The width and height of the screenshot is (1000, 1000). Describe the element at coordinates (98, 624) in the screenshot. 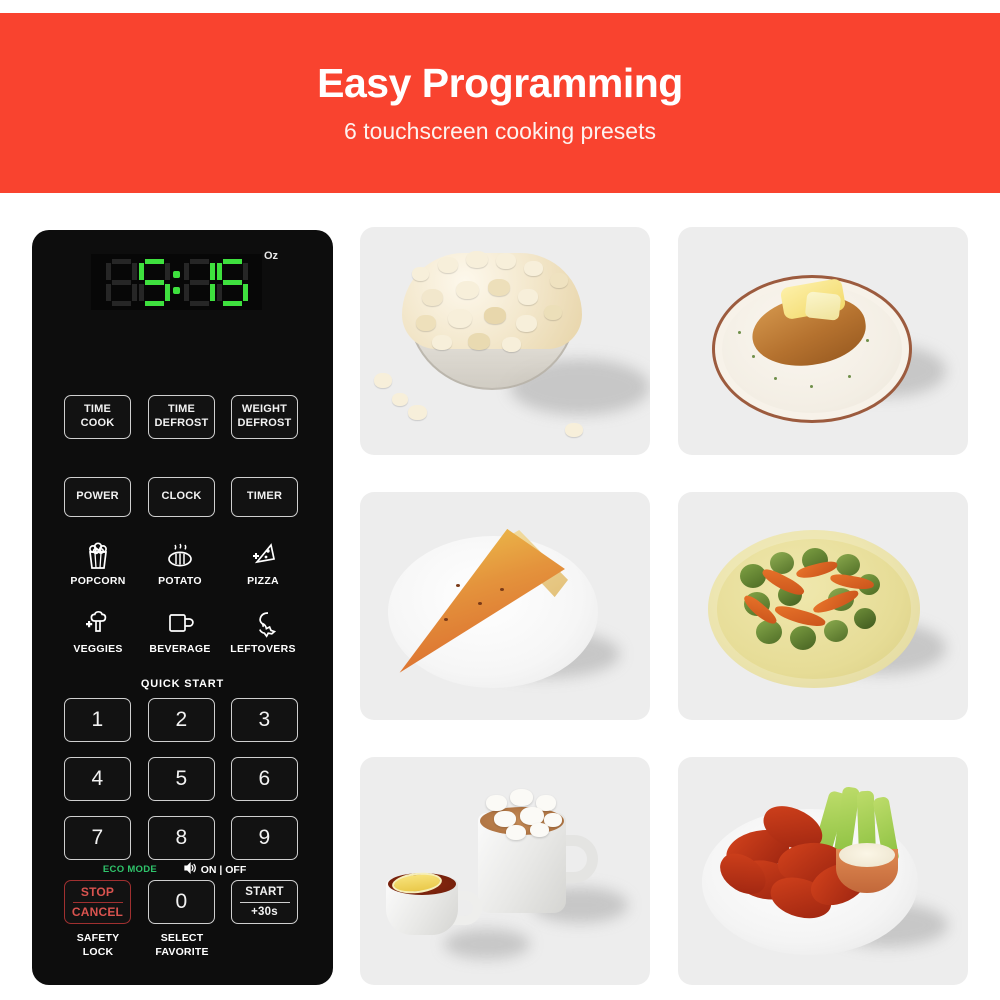

I see `broccoli-icon` at that location.